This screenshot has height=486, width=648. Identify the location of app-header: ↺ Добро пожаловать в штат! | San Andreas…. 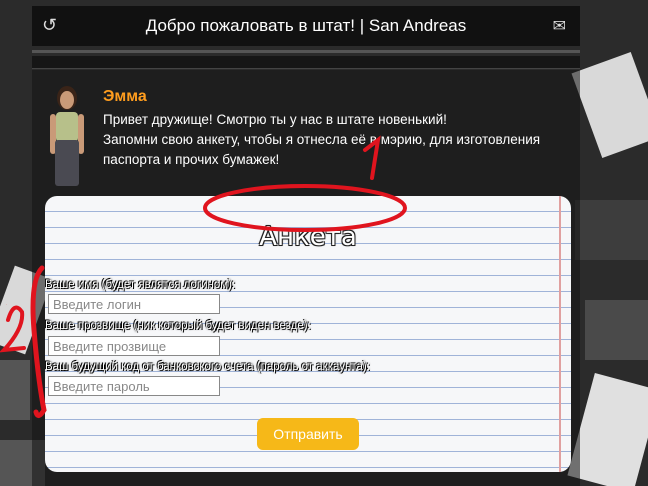
(306, 26).